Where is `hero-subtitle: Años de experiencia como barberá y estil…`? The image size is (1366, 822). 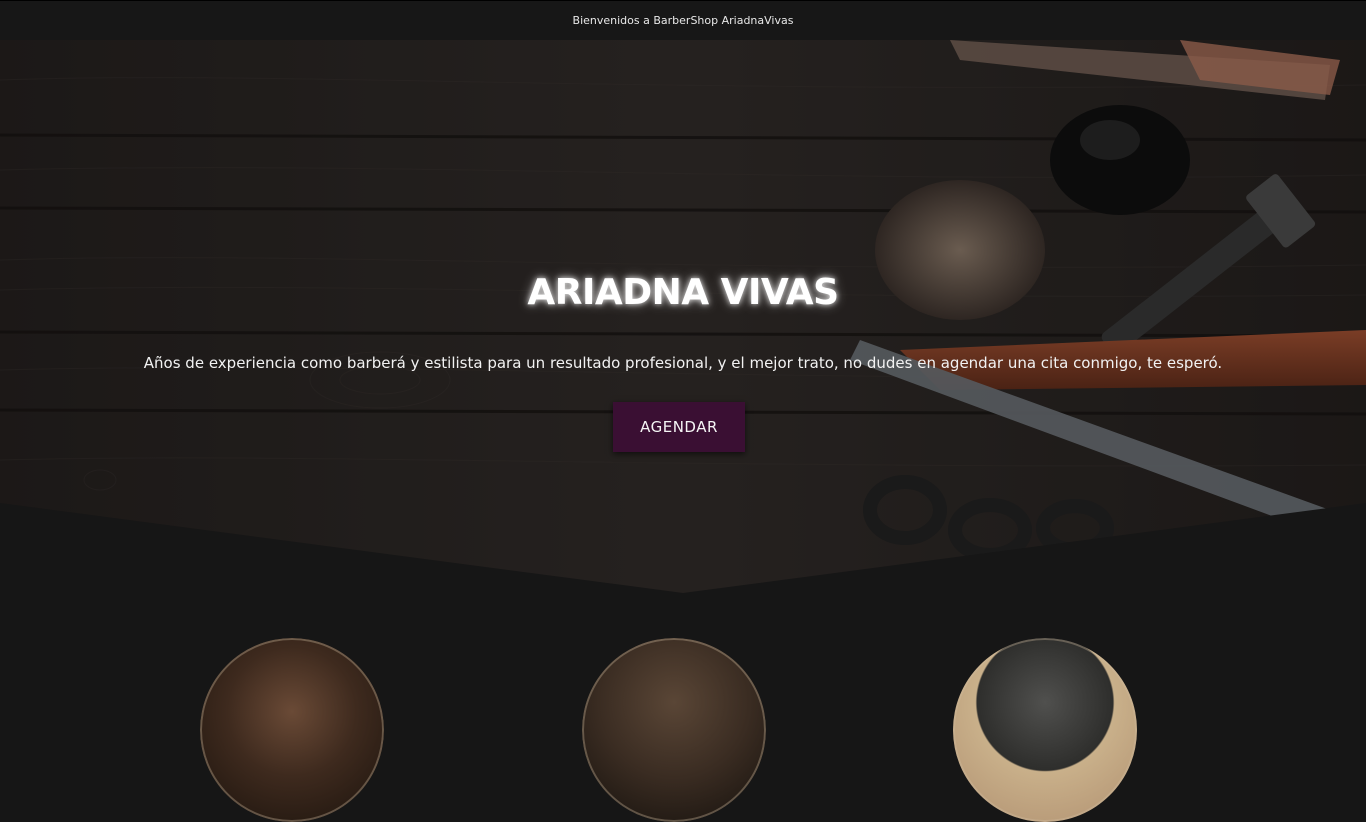
hero-subtitle: Años de experiencia como barberá y estil… is located at coordinates (683, 363).